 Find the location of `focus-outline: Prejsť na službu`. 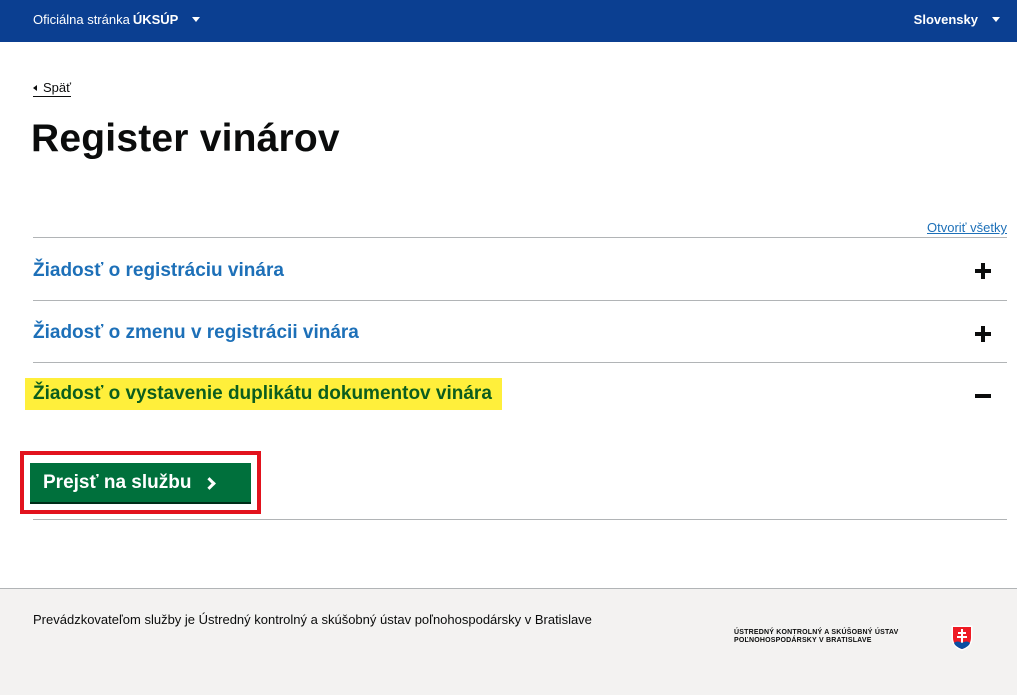

focus-outline: Prejsť na službu is located at coordinates (140, 482).